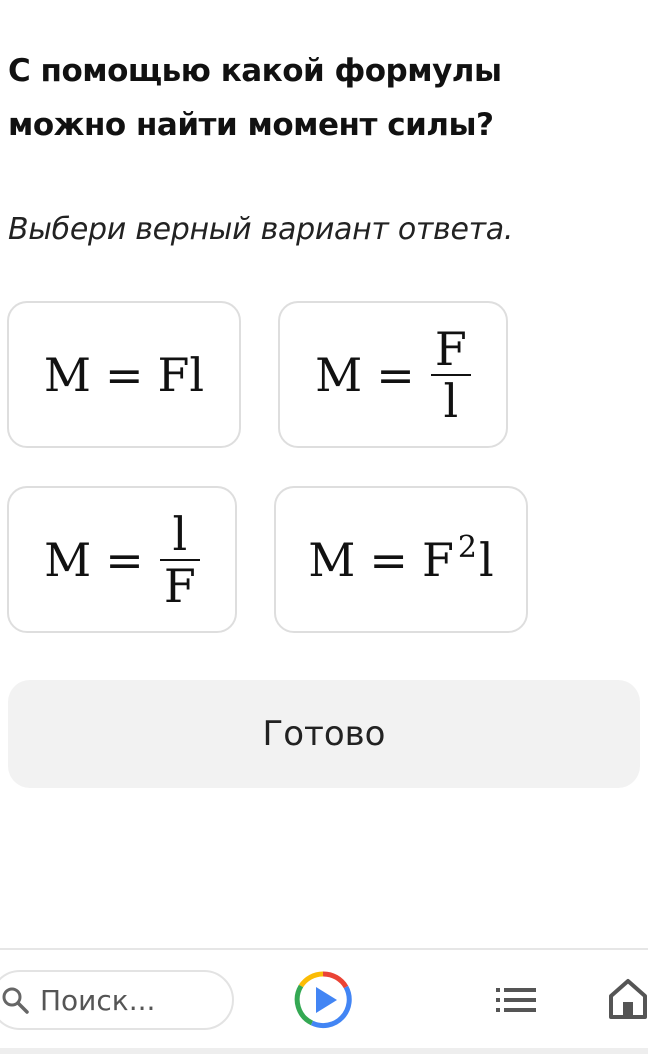 The image size is (648, 1054). I want to click on formula-3-eq: =, so click(124, 559).